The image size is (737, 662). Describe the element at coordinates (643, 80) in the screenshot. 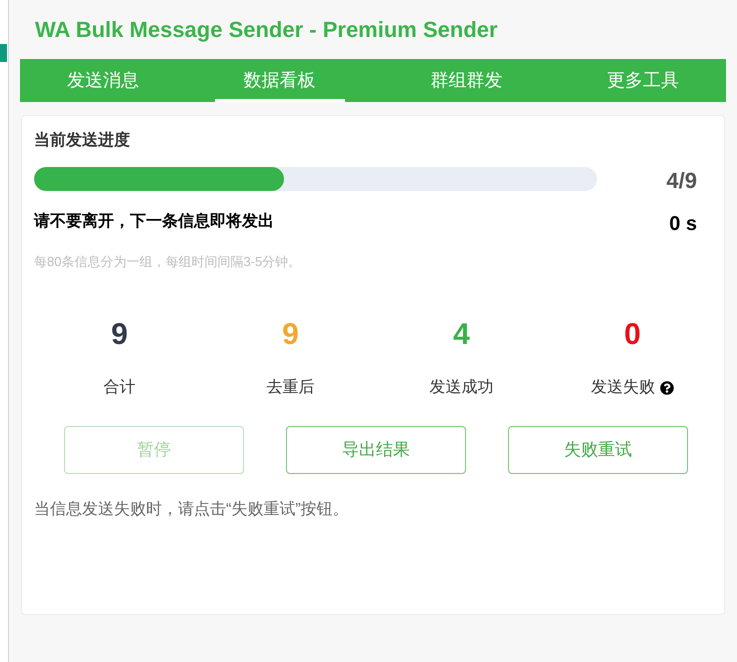

I see `tab: 更多工具` at that location.